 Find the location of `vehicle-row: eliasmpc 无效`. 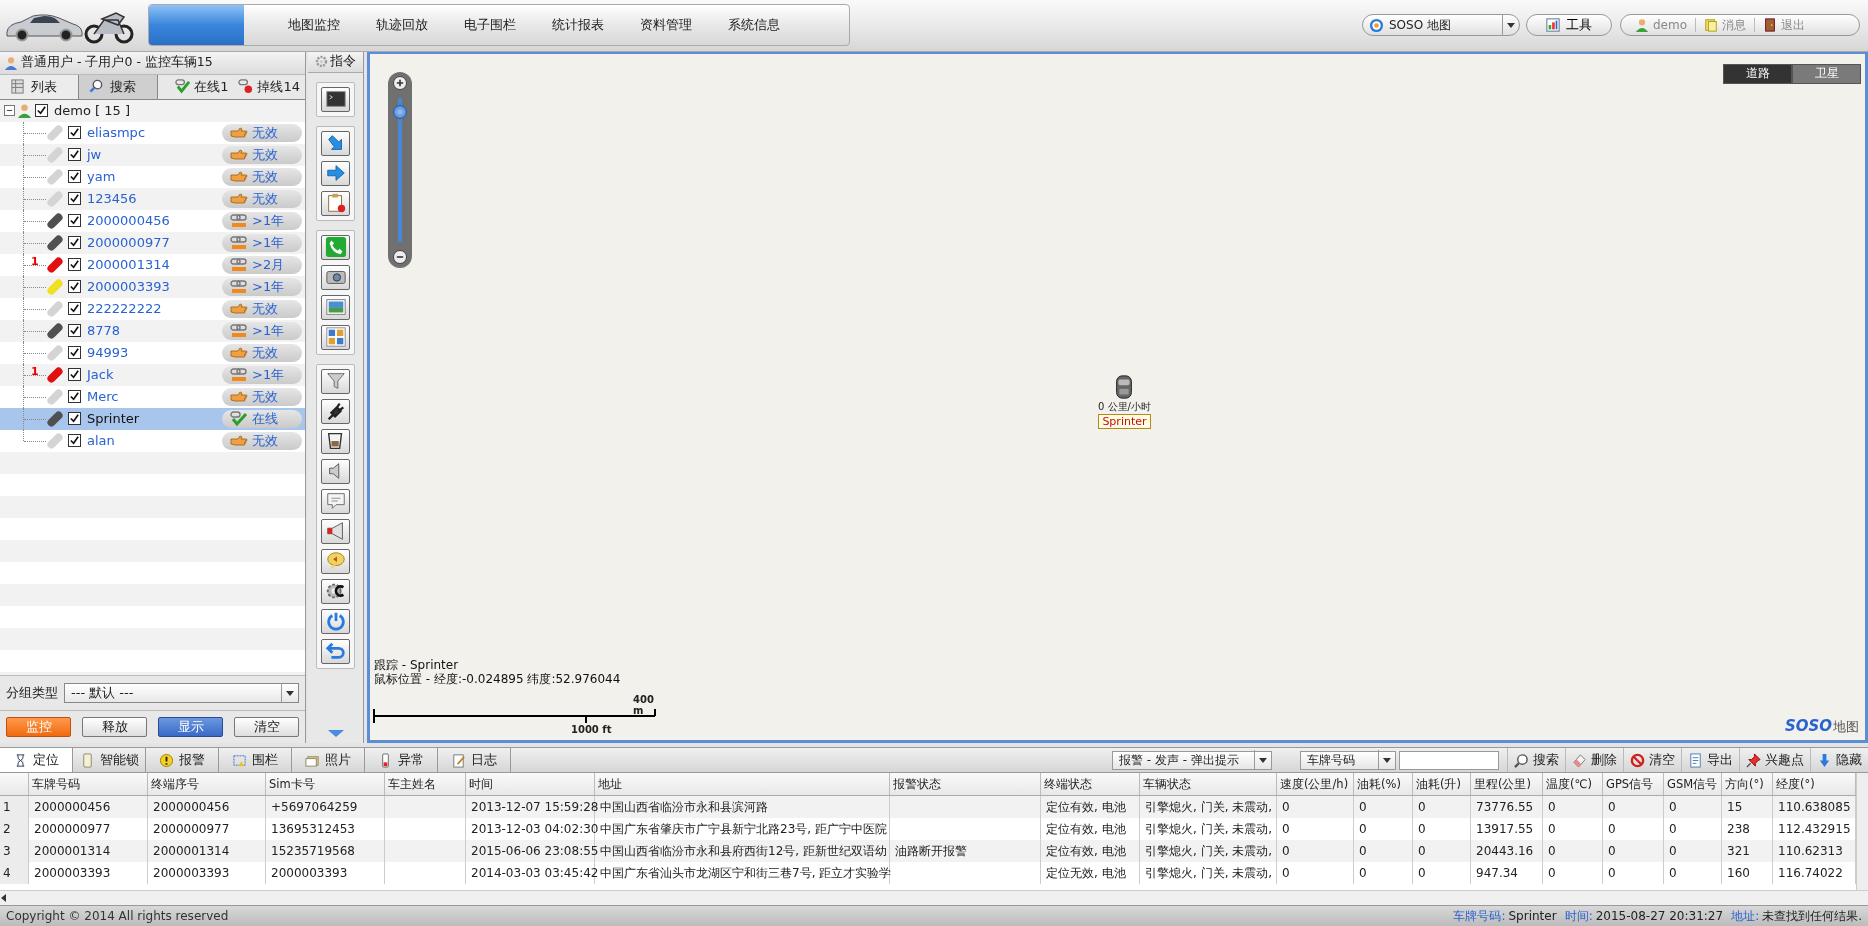

vehicle-row: eliasmpc 无效 is located at coordinates (152, 132).